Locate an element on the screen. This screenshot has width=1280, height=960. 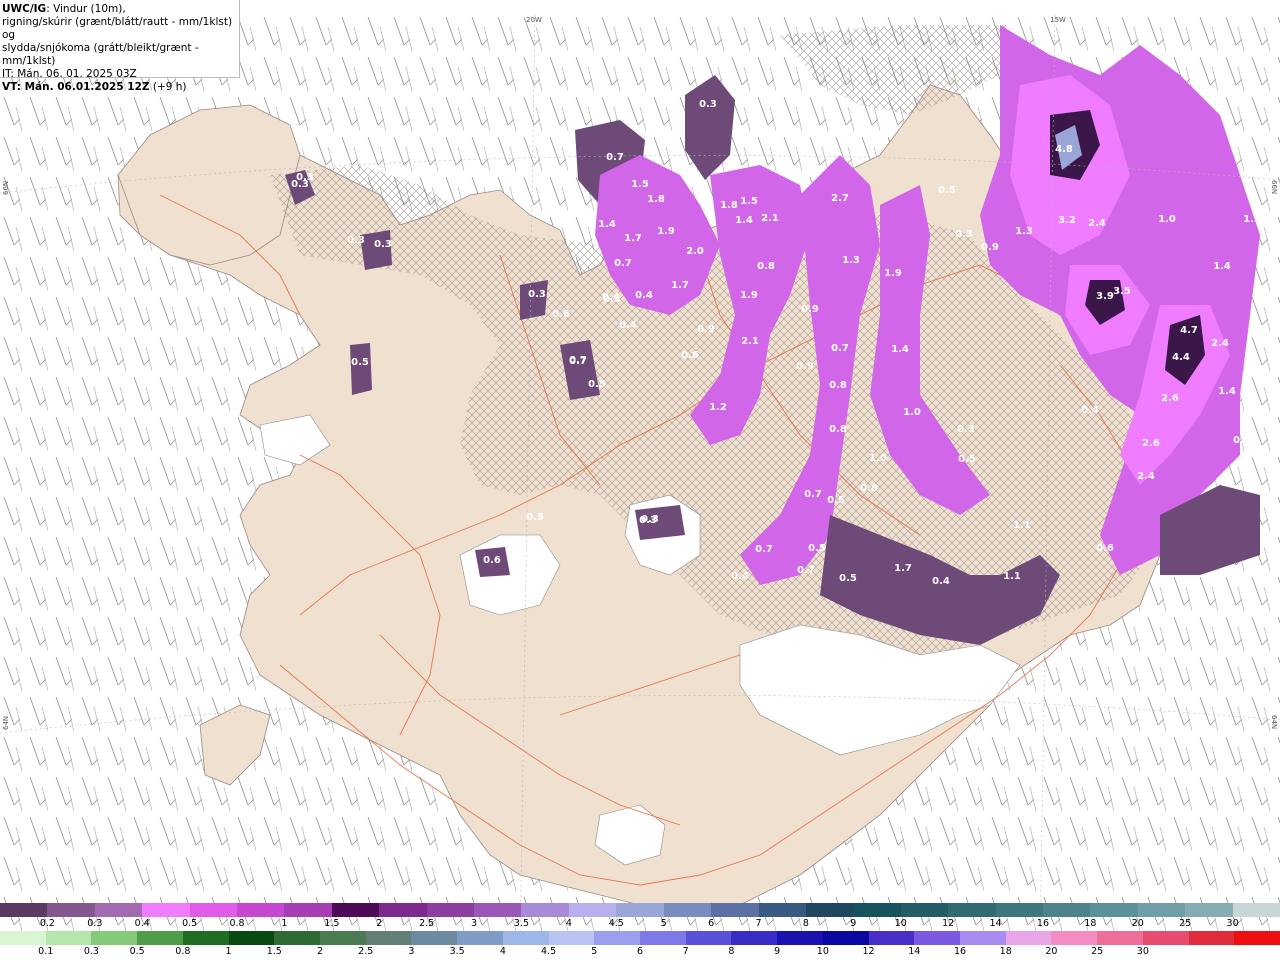
precip-value-label: 4.8 is located at coordinates (1064, 149).